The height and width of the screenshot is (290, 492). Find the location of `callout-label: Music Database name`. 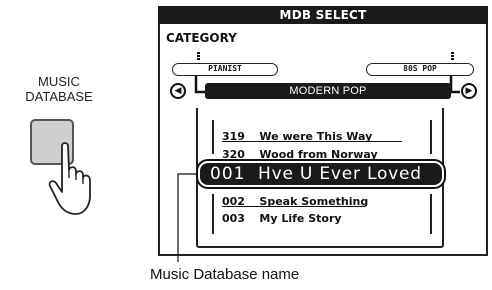

callout-label: Music Database name is located at coordinates (225, 274).